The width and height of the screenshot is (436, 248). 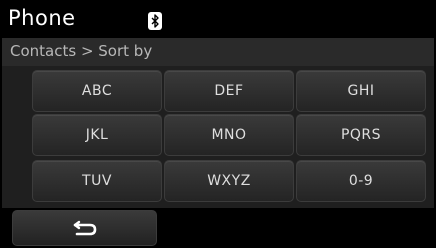 I want to click on breadcrumb-text: Contacts > Sort by, so click(x=81, y=51).